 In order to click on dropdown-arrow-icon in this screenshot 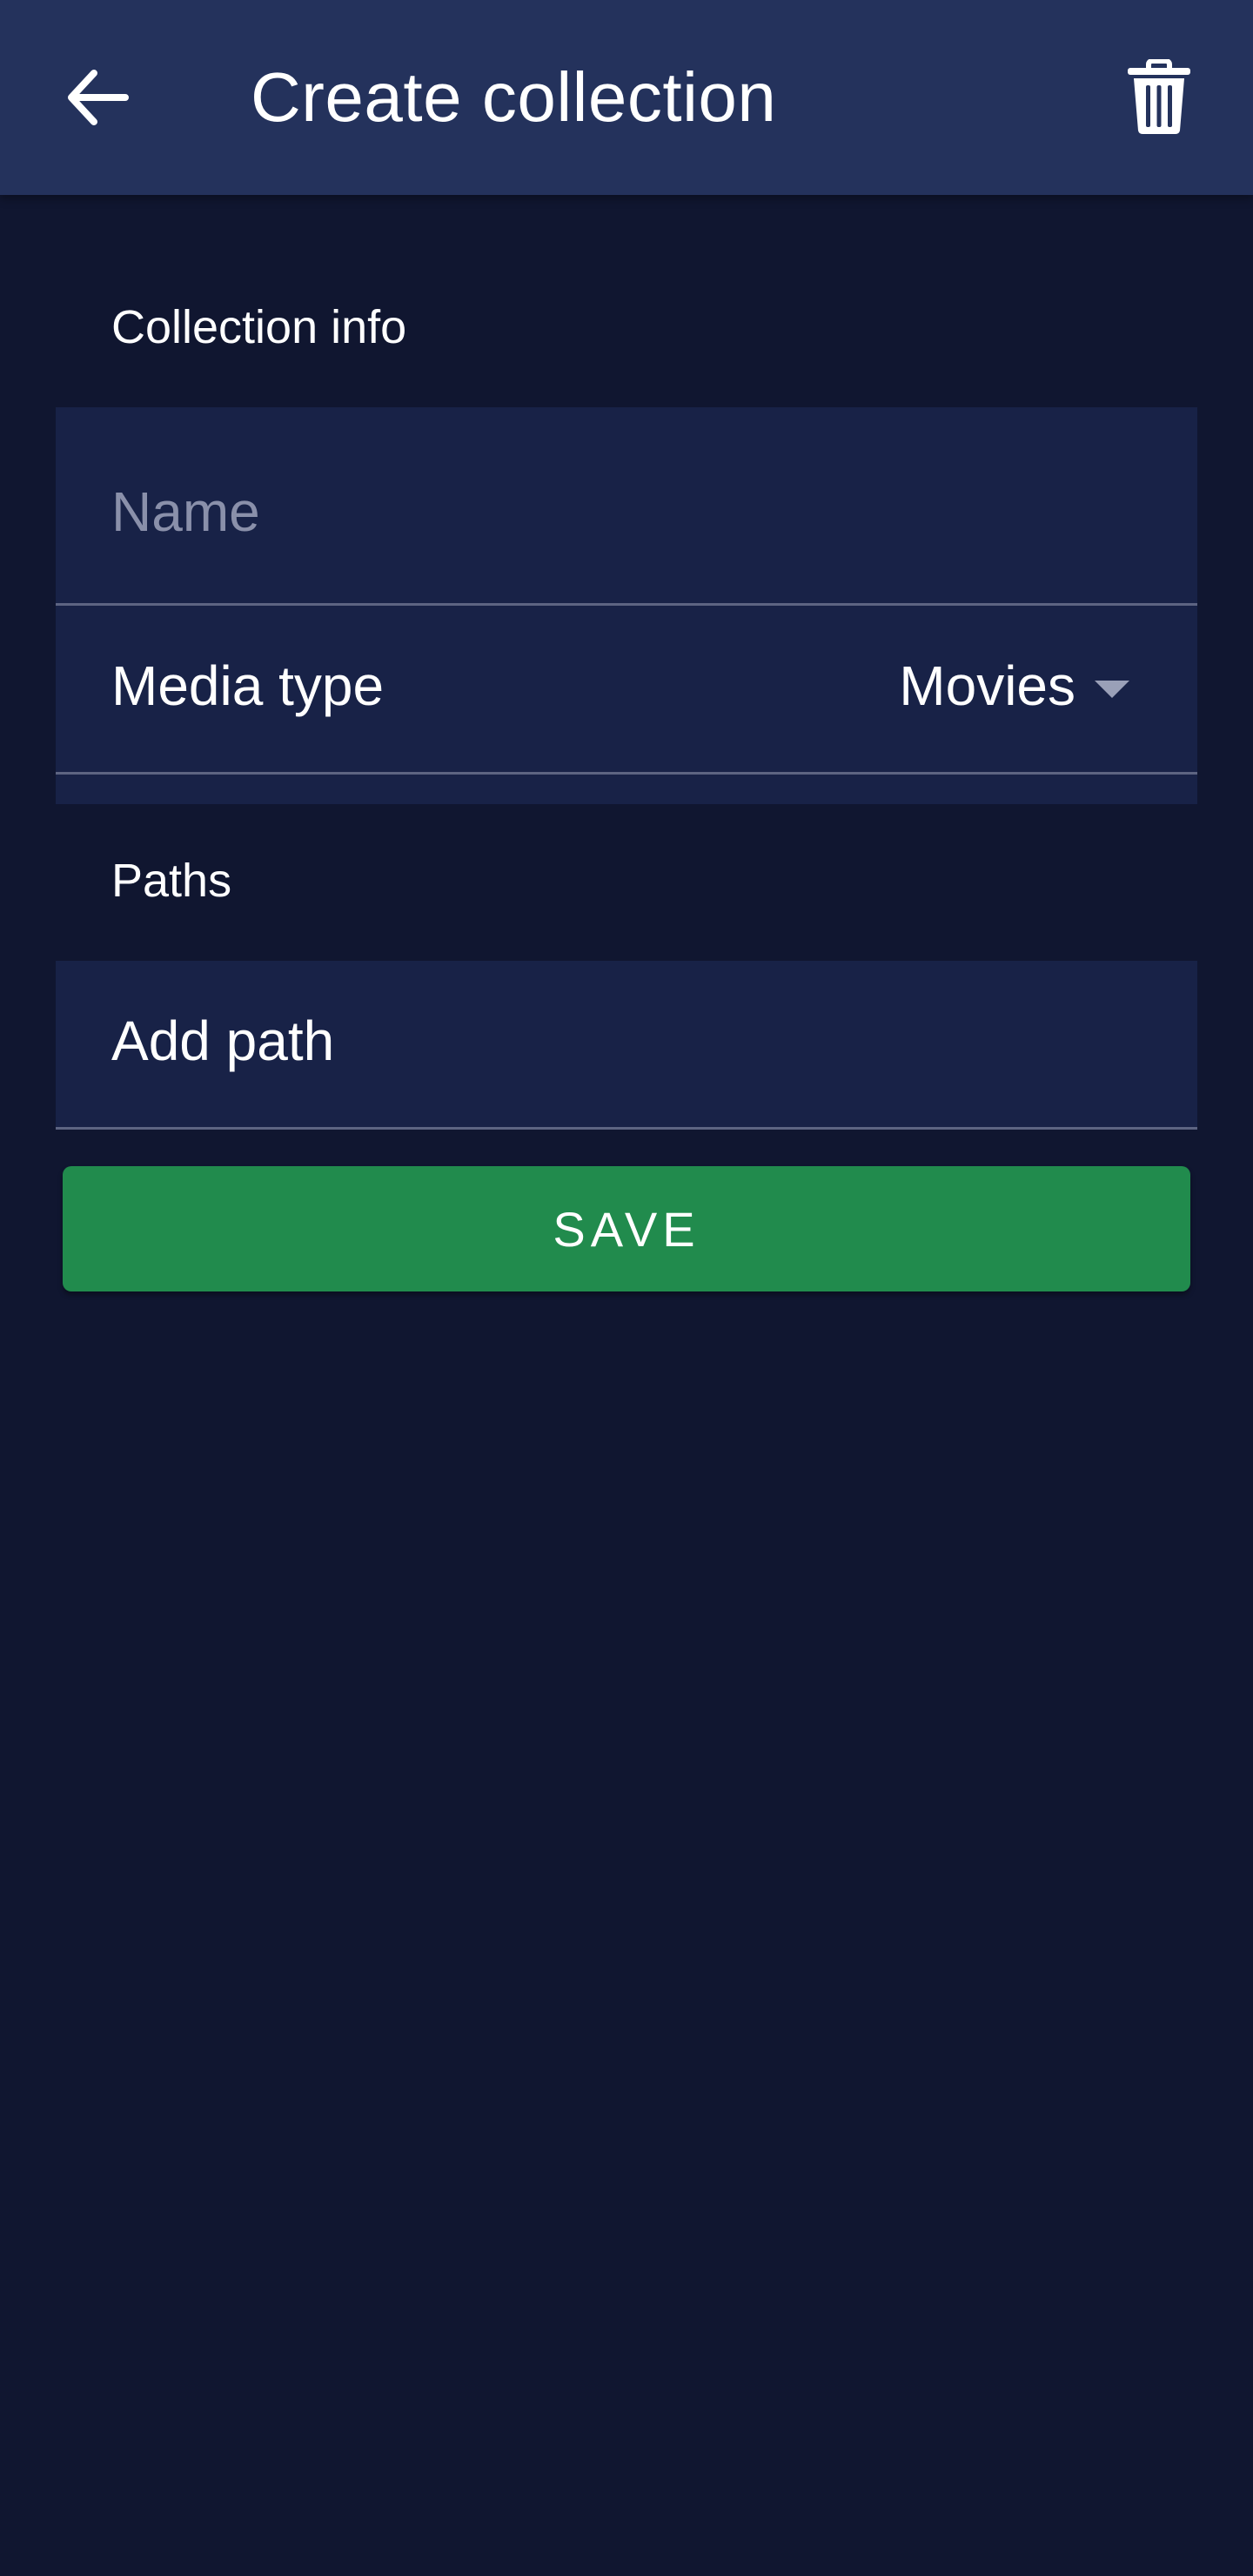, I will do `click(1112, 689)`.